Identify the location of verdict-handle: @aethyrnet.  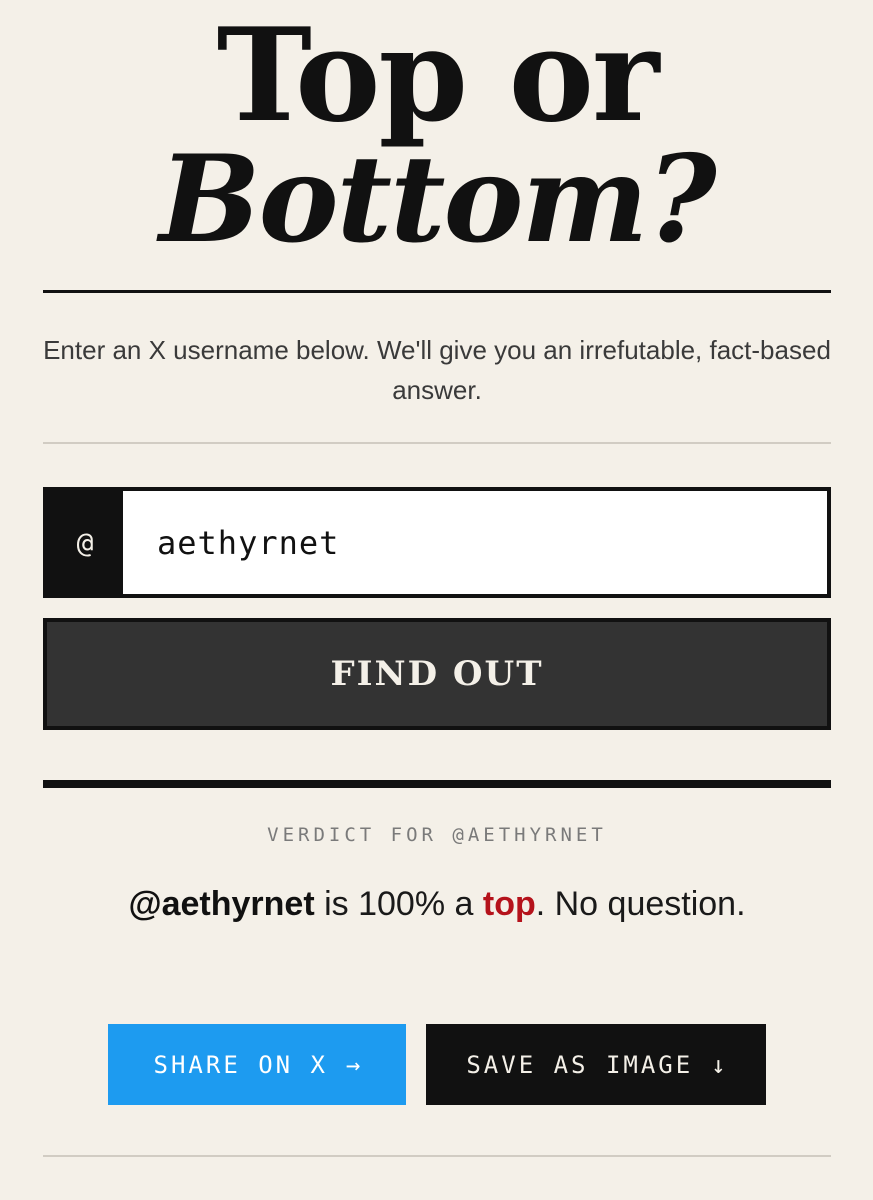
(221, 904).